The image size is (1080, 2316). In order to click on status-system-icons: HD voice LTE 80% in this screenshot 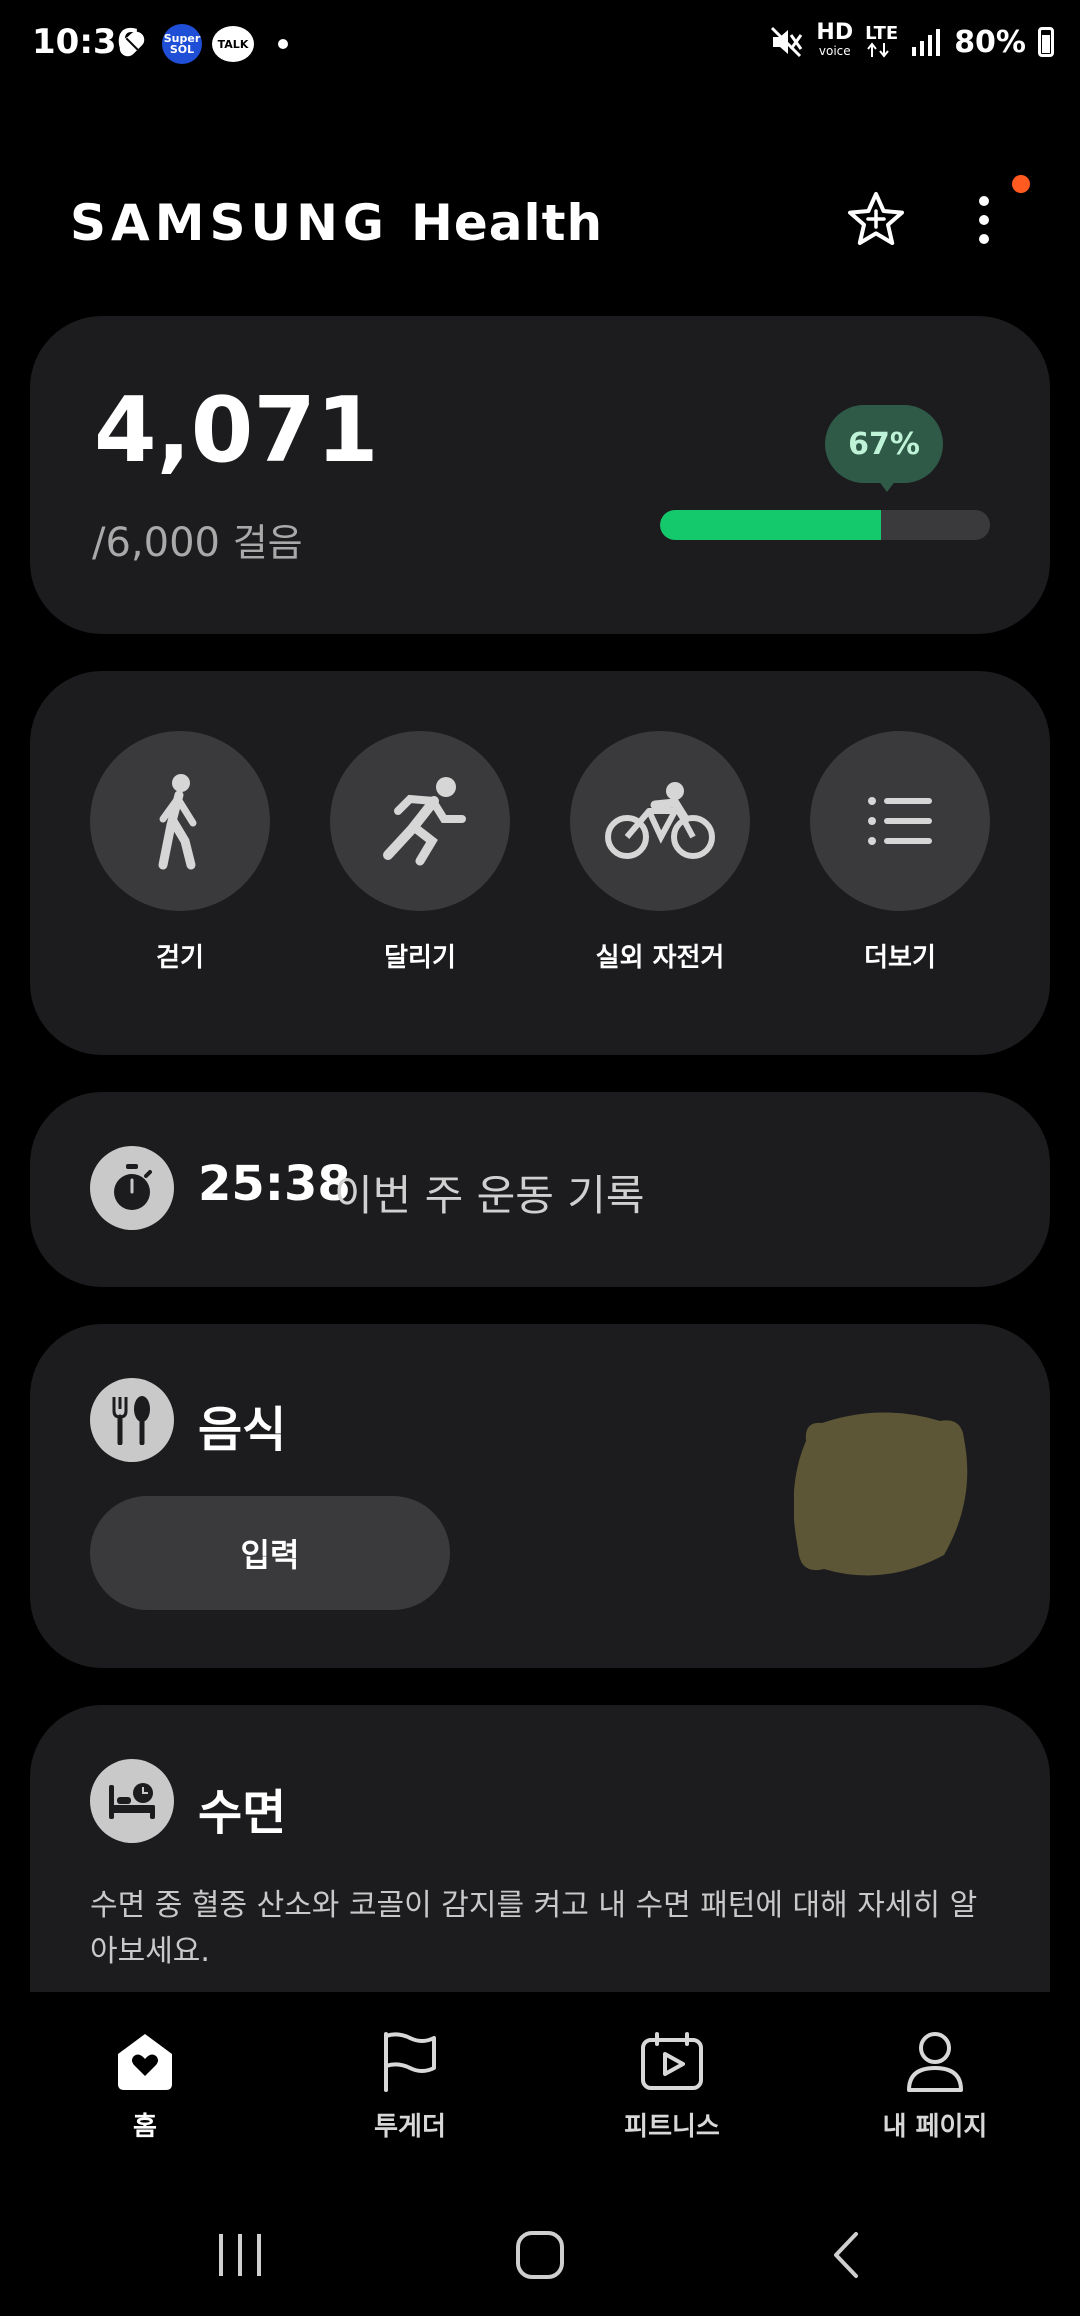, I will do `click(912, 41)`.